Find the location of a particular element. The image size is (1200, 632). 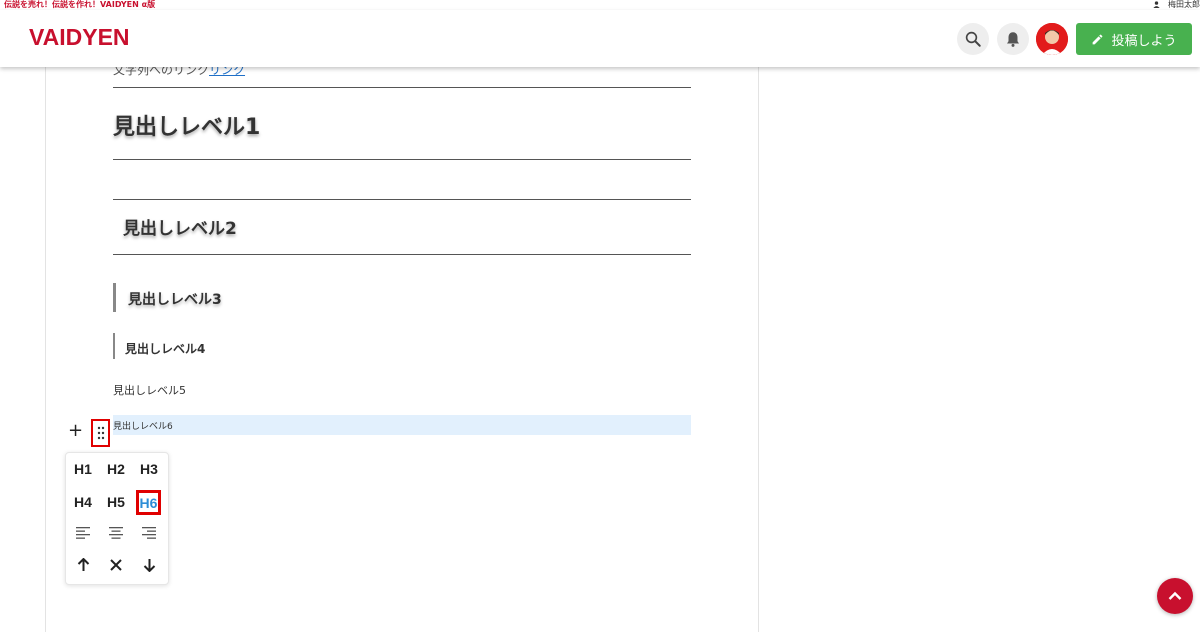

heading-1-button: H1 is located at coordinates (83, 469).